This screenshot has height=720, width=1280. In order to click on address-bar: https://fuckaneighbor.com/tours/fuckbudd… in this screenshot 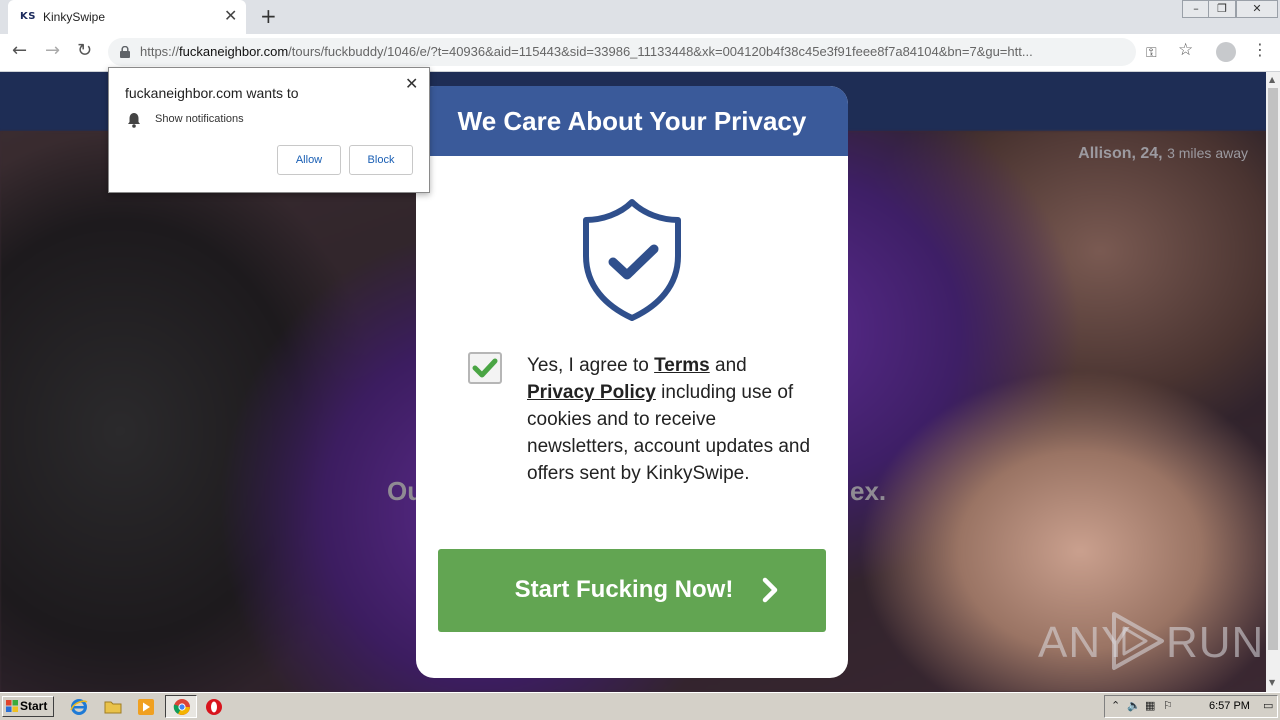, I will do `click(632, 52)`.